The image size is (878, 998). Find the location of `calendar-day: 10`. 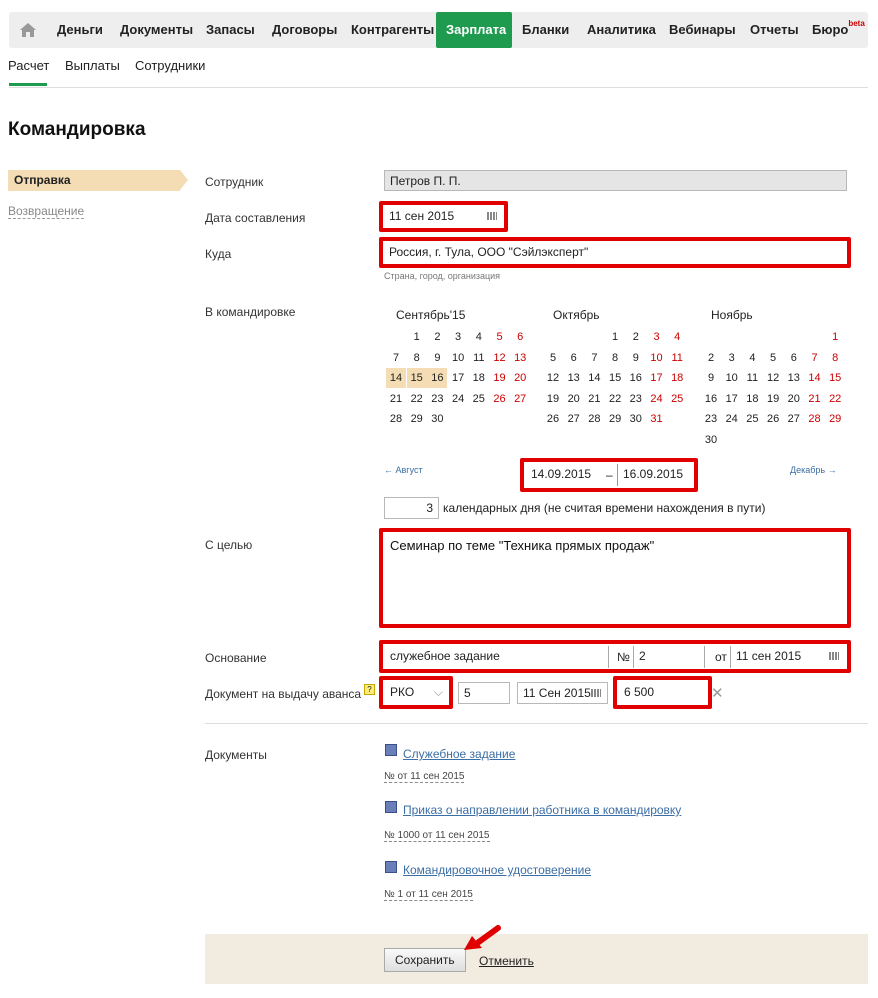

calendar-day: 10 is located at coordinates (657, 358).